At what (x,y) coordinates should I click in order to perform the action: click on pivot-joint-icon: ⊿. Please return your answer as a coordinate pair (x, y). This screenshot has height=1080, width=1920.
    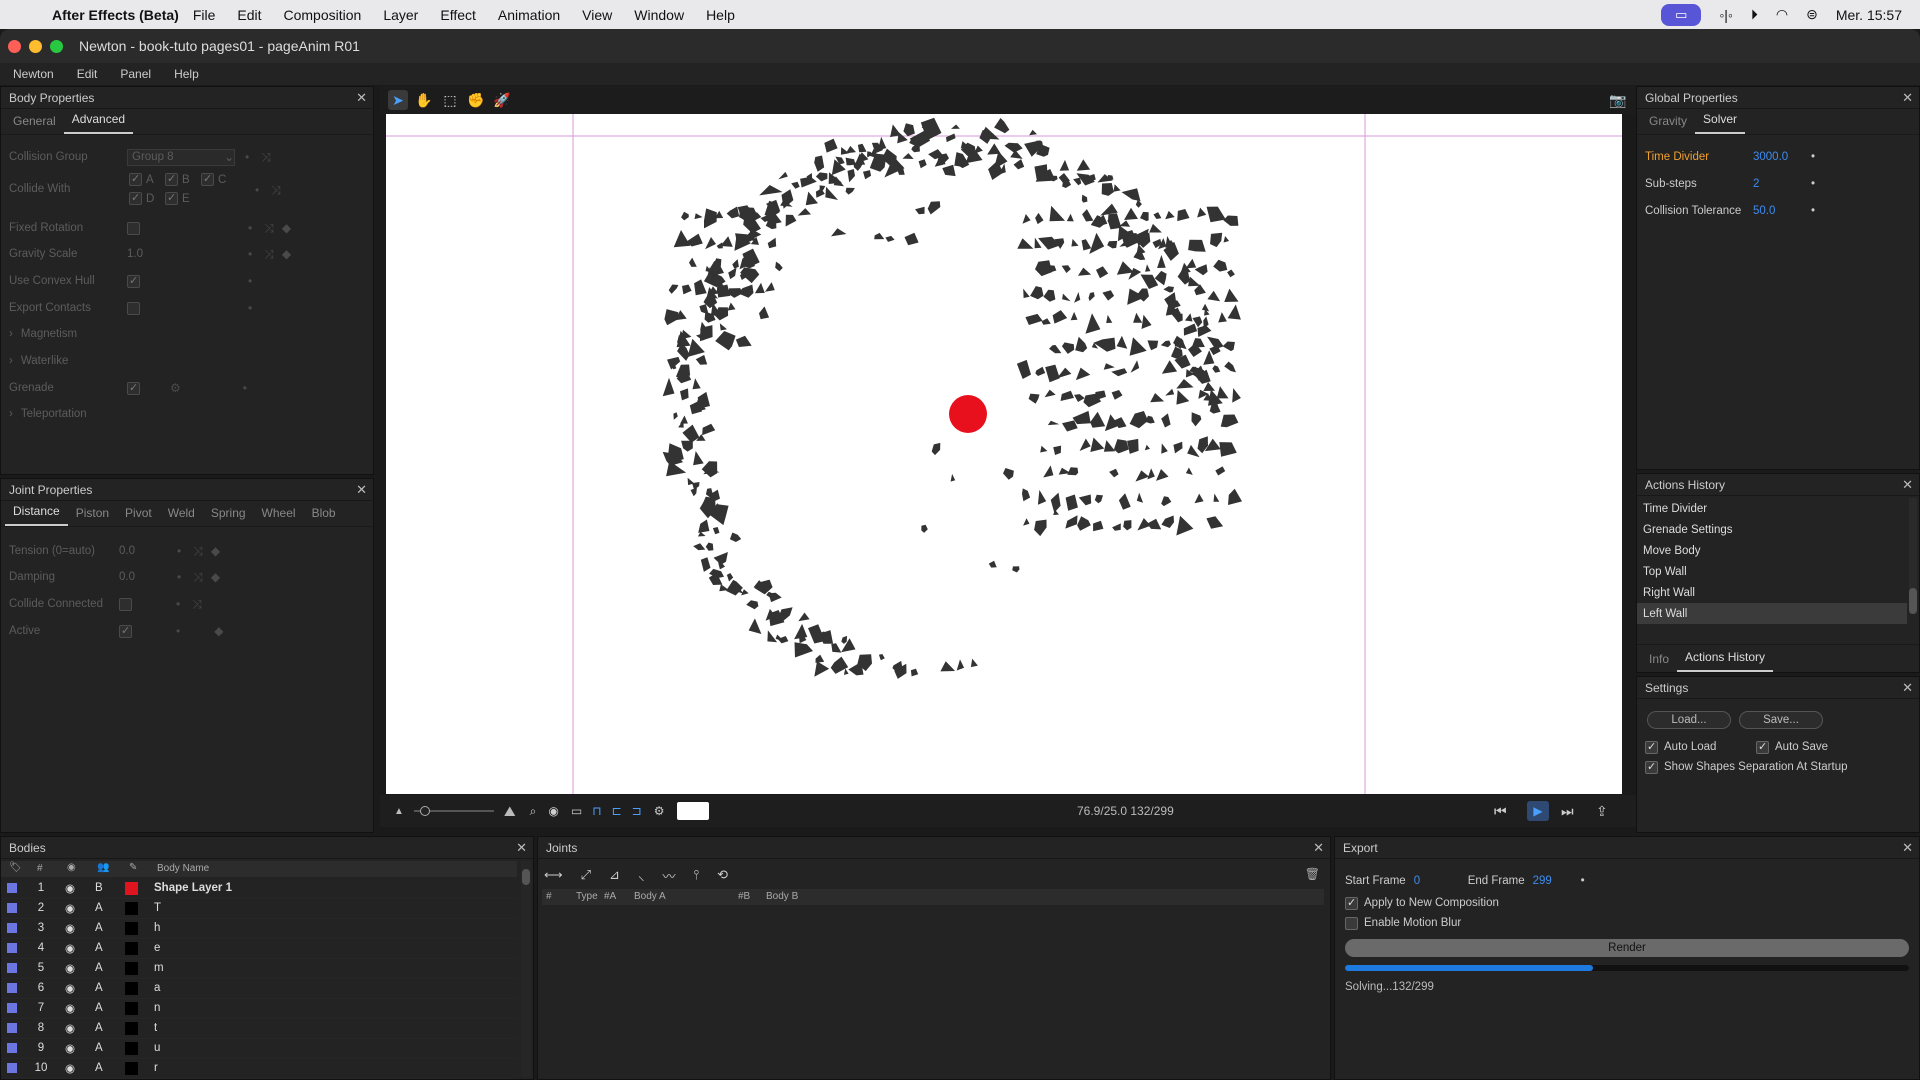
    Looking at the image, I should click on (614, 875).